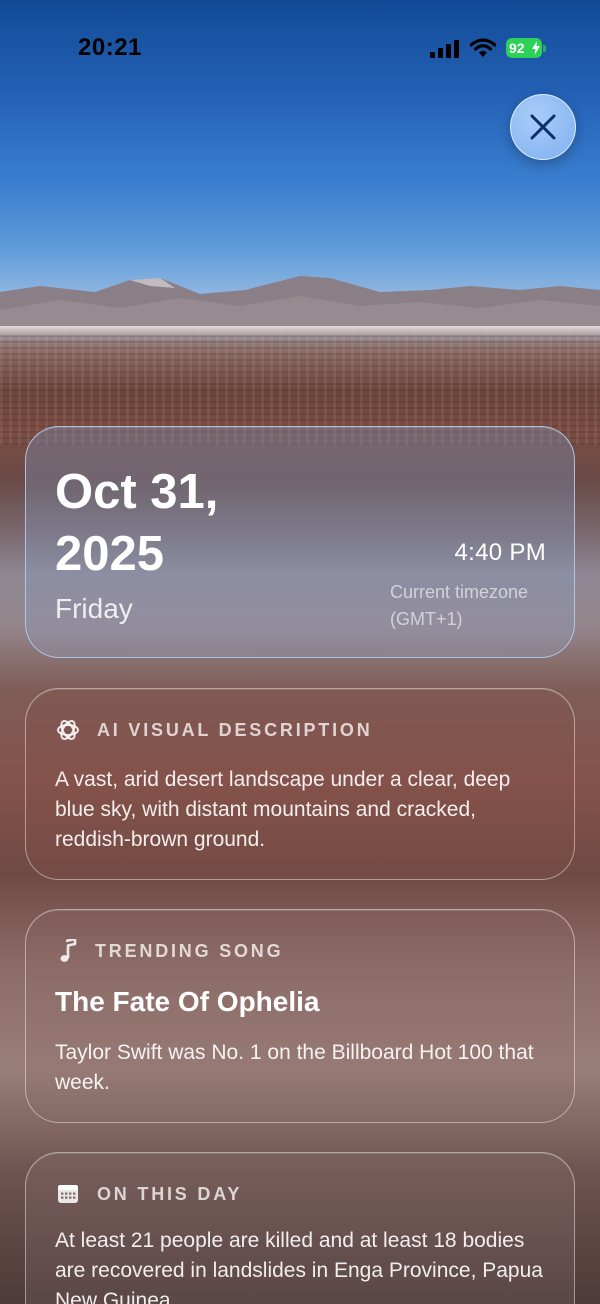 The image size is (600, 1304). What do you see at coordinates (170, 1193) in the screenshot?
I see `day-card-title: ON THIS DAY` at bounding box center [170, 1193].